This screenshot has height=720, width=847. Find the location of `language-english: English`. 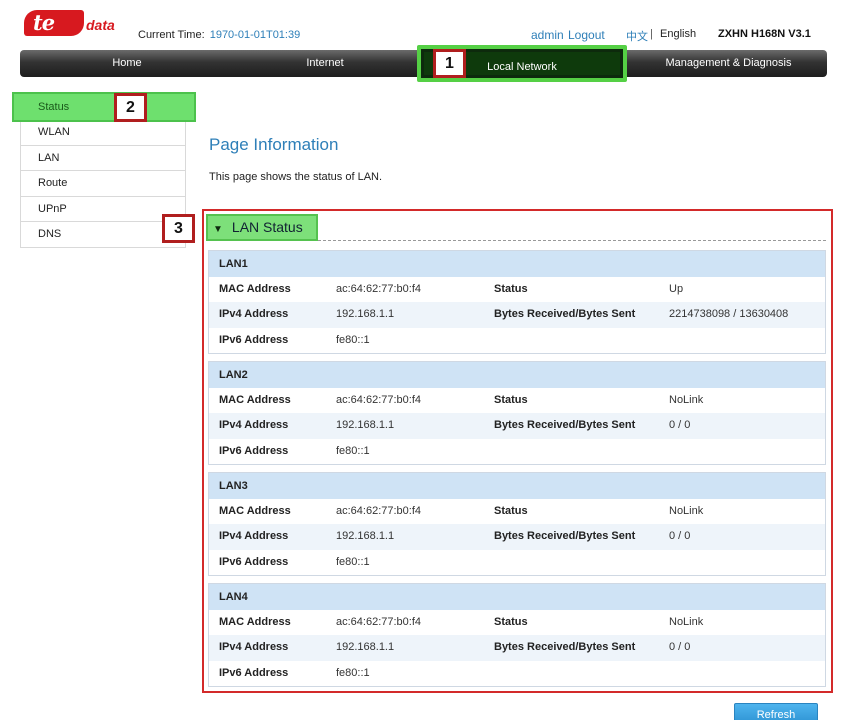

language-english: English is located at coordinates (678, 34).